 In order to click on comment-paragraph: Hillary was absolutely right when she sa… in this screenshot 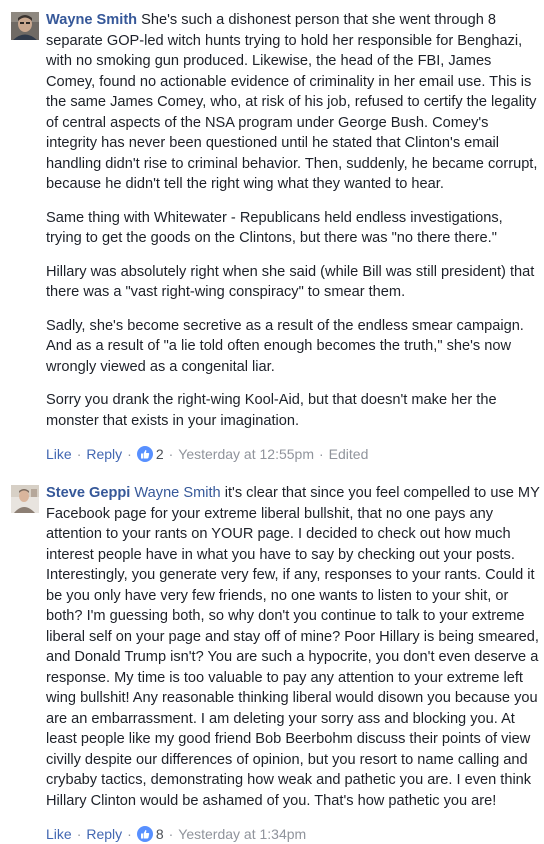, I will do `click(290, 282)`.